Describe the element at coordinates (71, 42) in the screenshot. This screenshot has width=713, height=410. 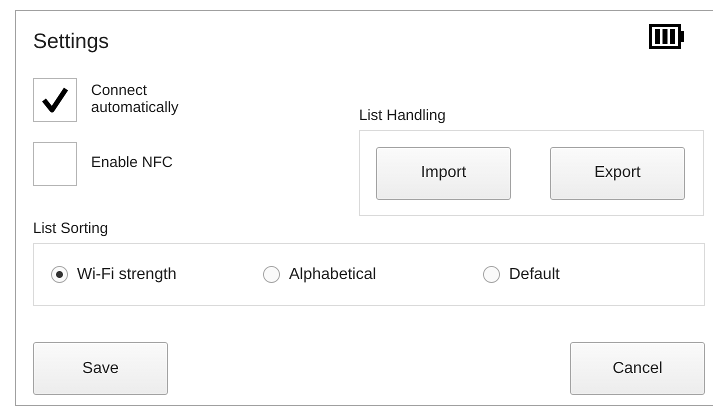
I see `window-title: Settings` at that location.